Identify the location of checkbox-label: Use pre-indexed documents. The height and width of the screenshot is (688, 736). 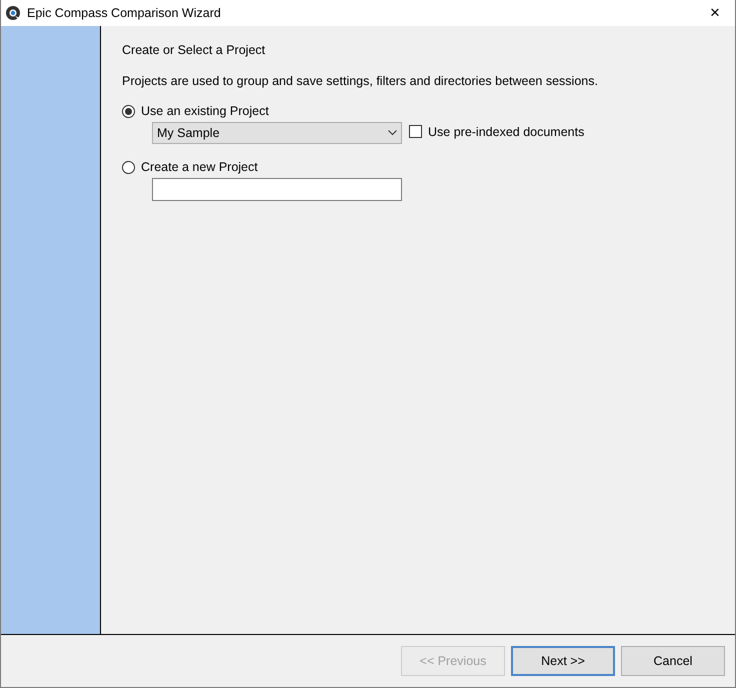
(506, 131).